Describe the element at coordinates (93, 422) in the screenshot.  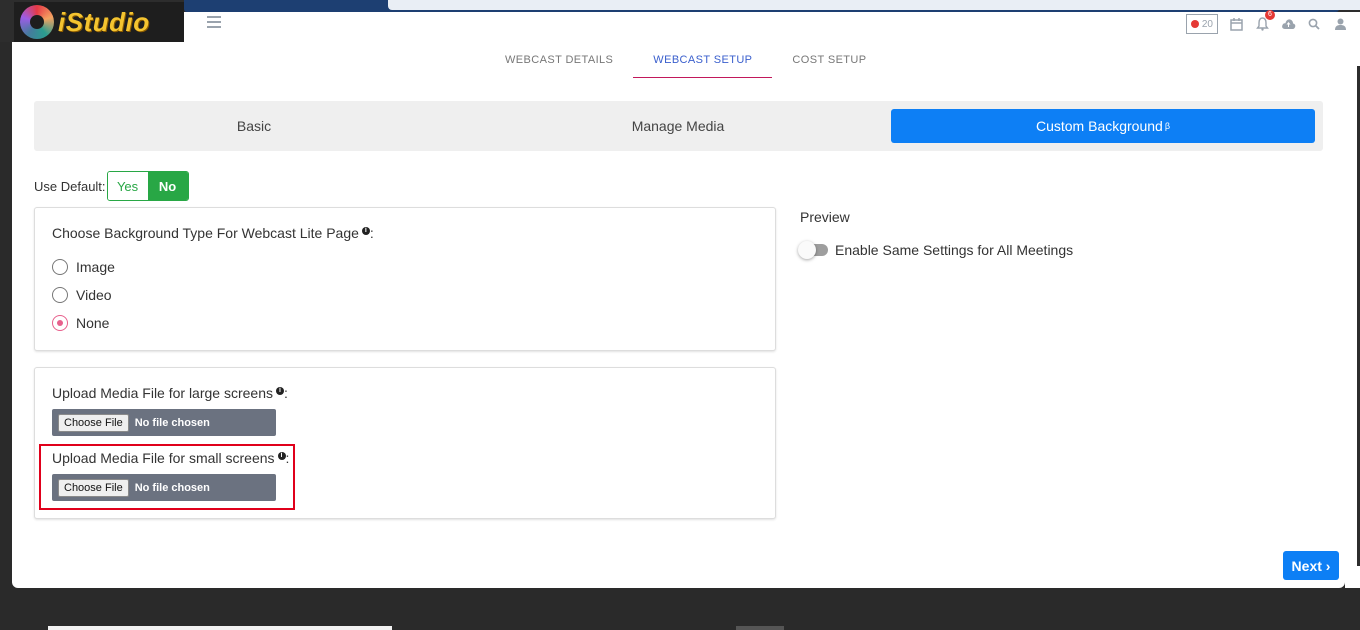
I see `choose-file-button: Choose File` at that location.